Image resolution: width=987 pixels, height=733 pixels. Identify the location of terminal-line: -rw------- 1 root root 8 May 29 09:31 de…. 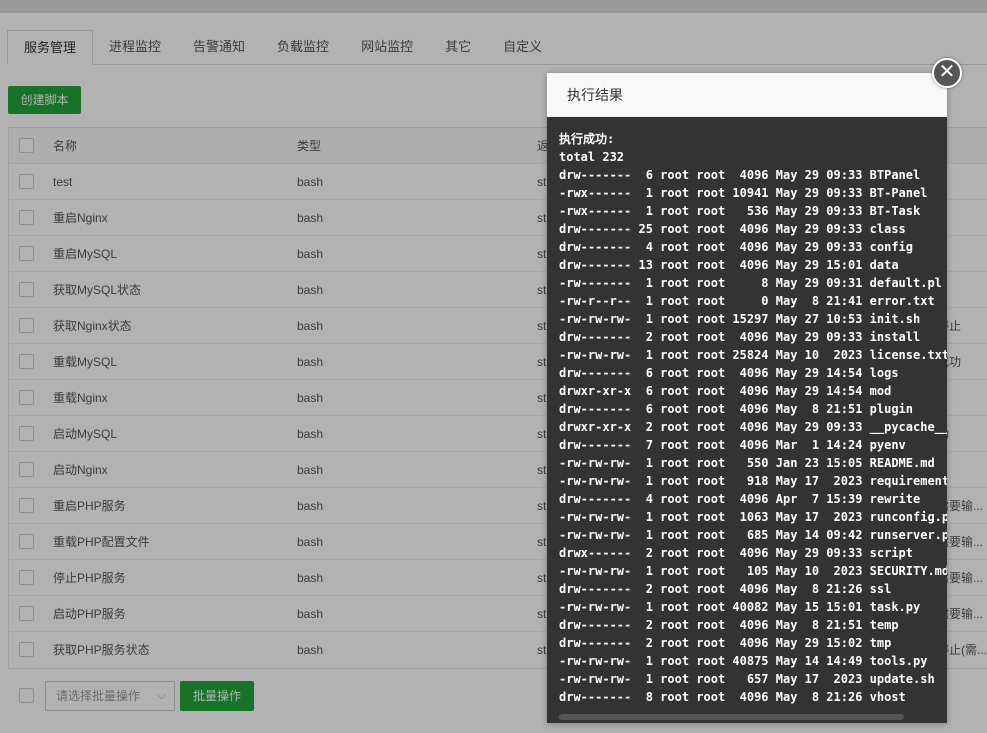
(750, 283).